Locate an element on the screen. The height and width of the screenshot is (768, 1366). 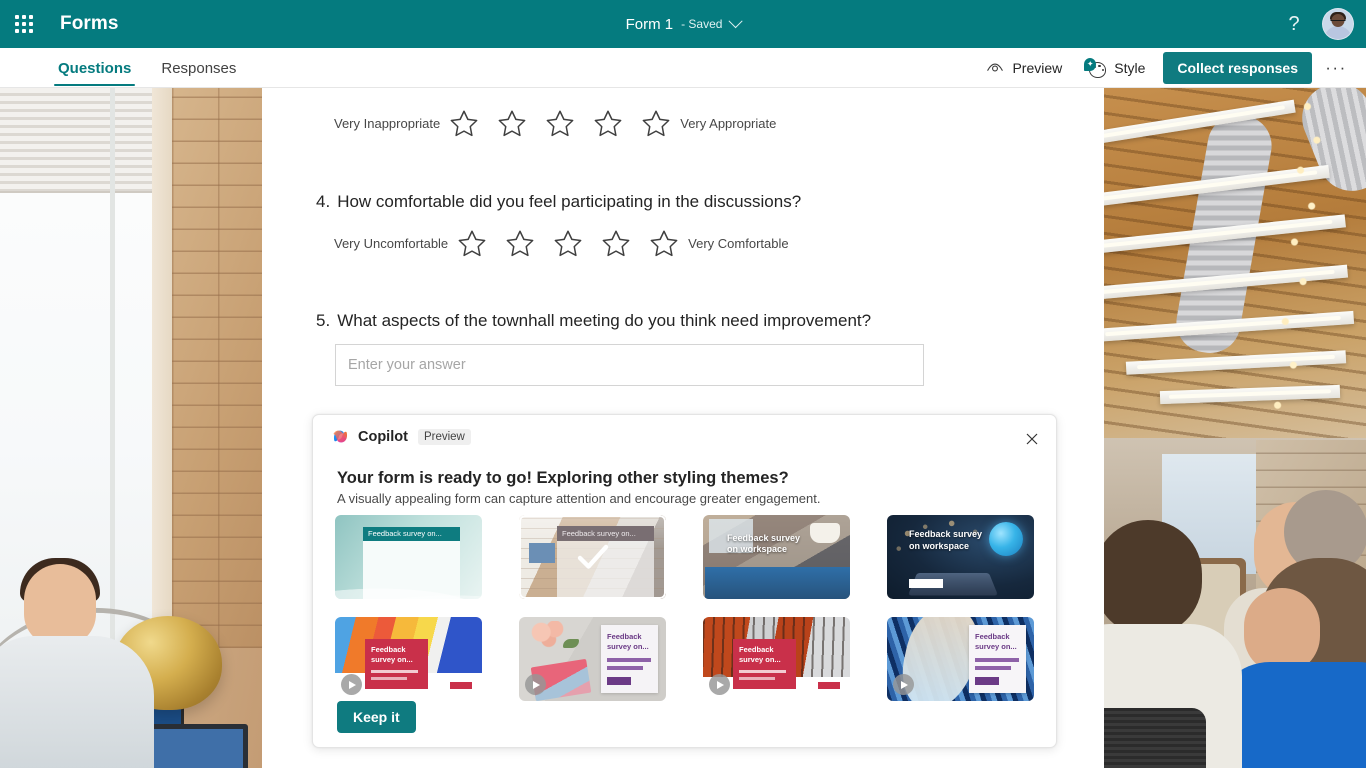
copilot-icon is located at coordinates (340, 436).